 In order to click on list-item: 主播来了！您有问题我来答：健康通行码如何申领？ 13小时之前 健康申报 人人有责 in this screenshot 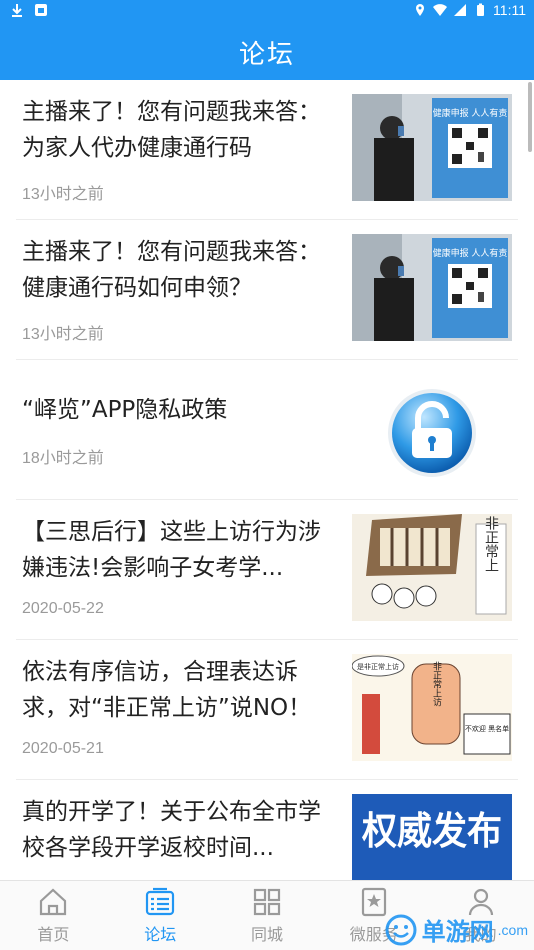, I will do `click(267, 290)`.